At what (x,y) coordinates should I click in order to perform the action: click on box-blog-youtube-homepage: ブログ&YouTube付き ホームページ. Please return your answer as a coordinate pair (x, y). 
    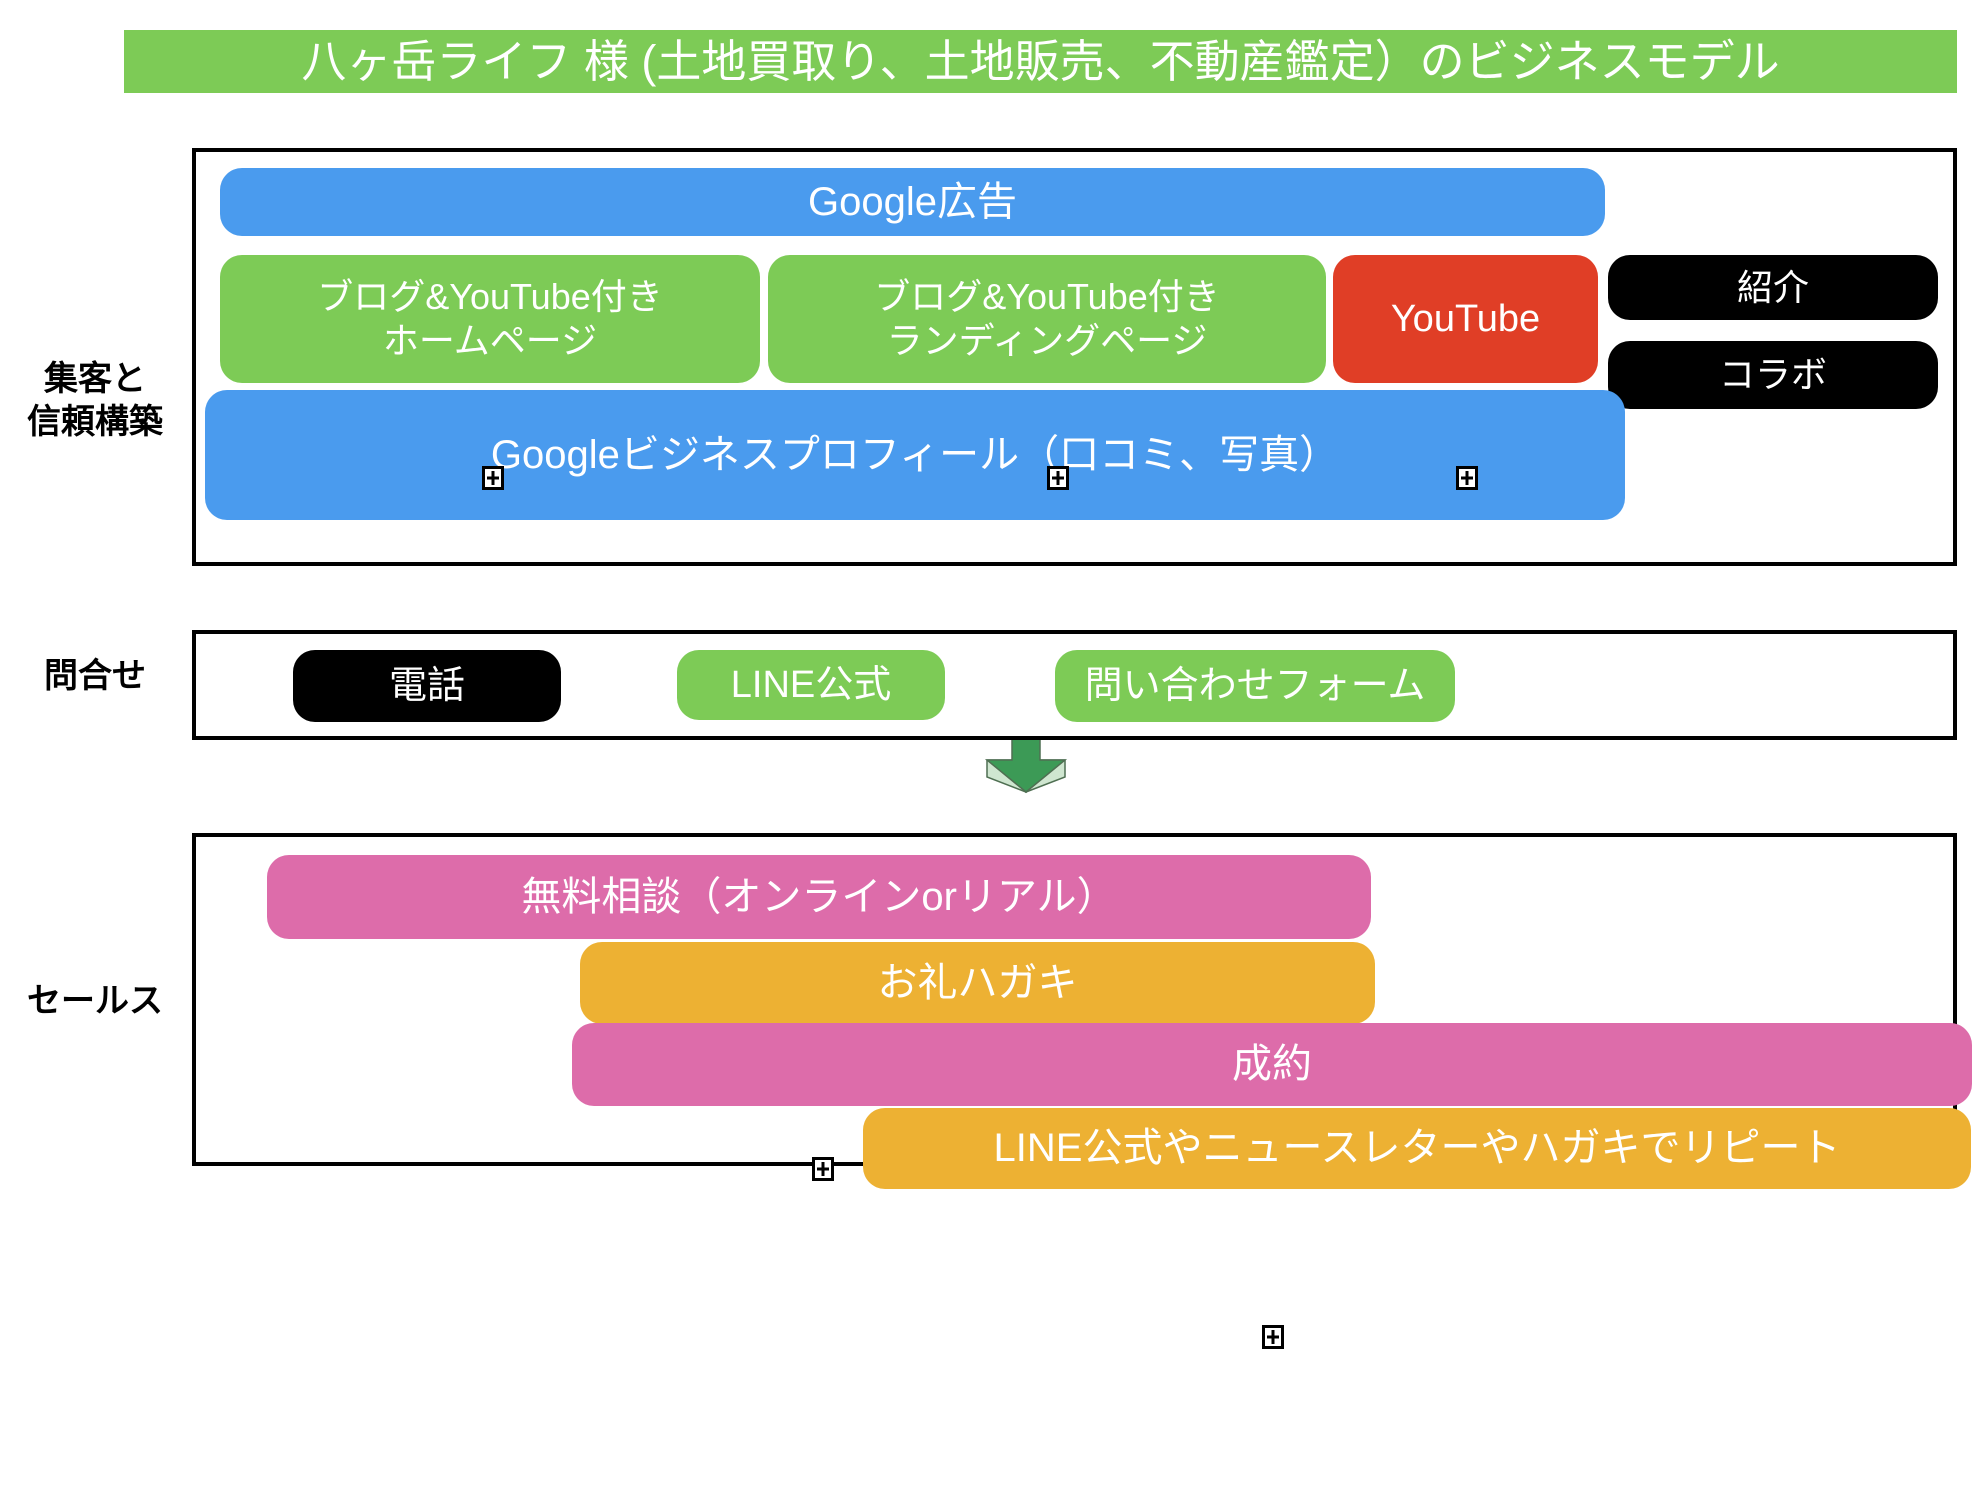
    Looking at the image, I should click on (490, 319).